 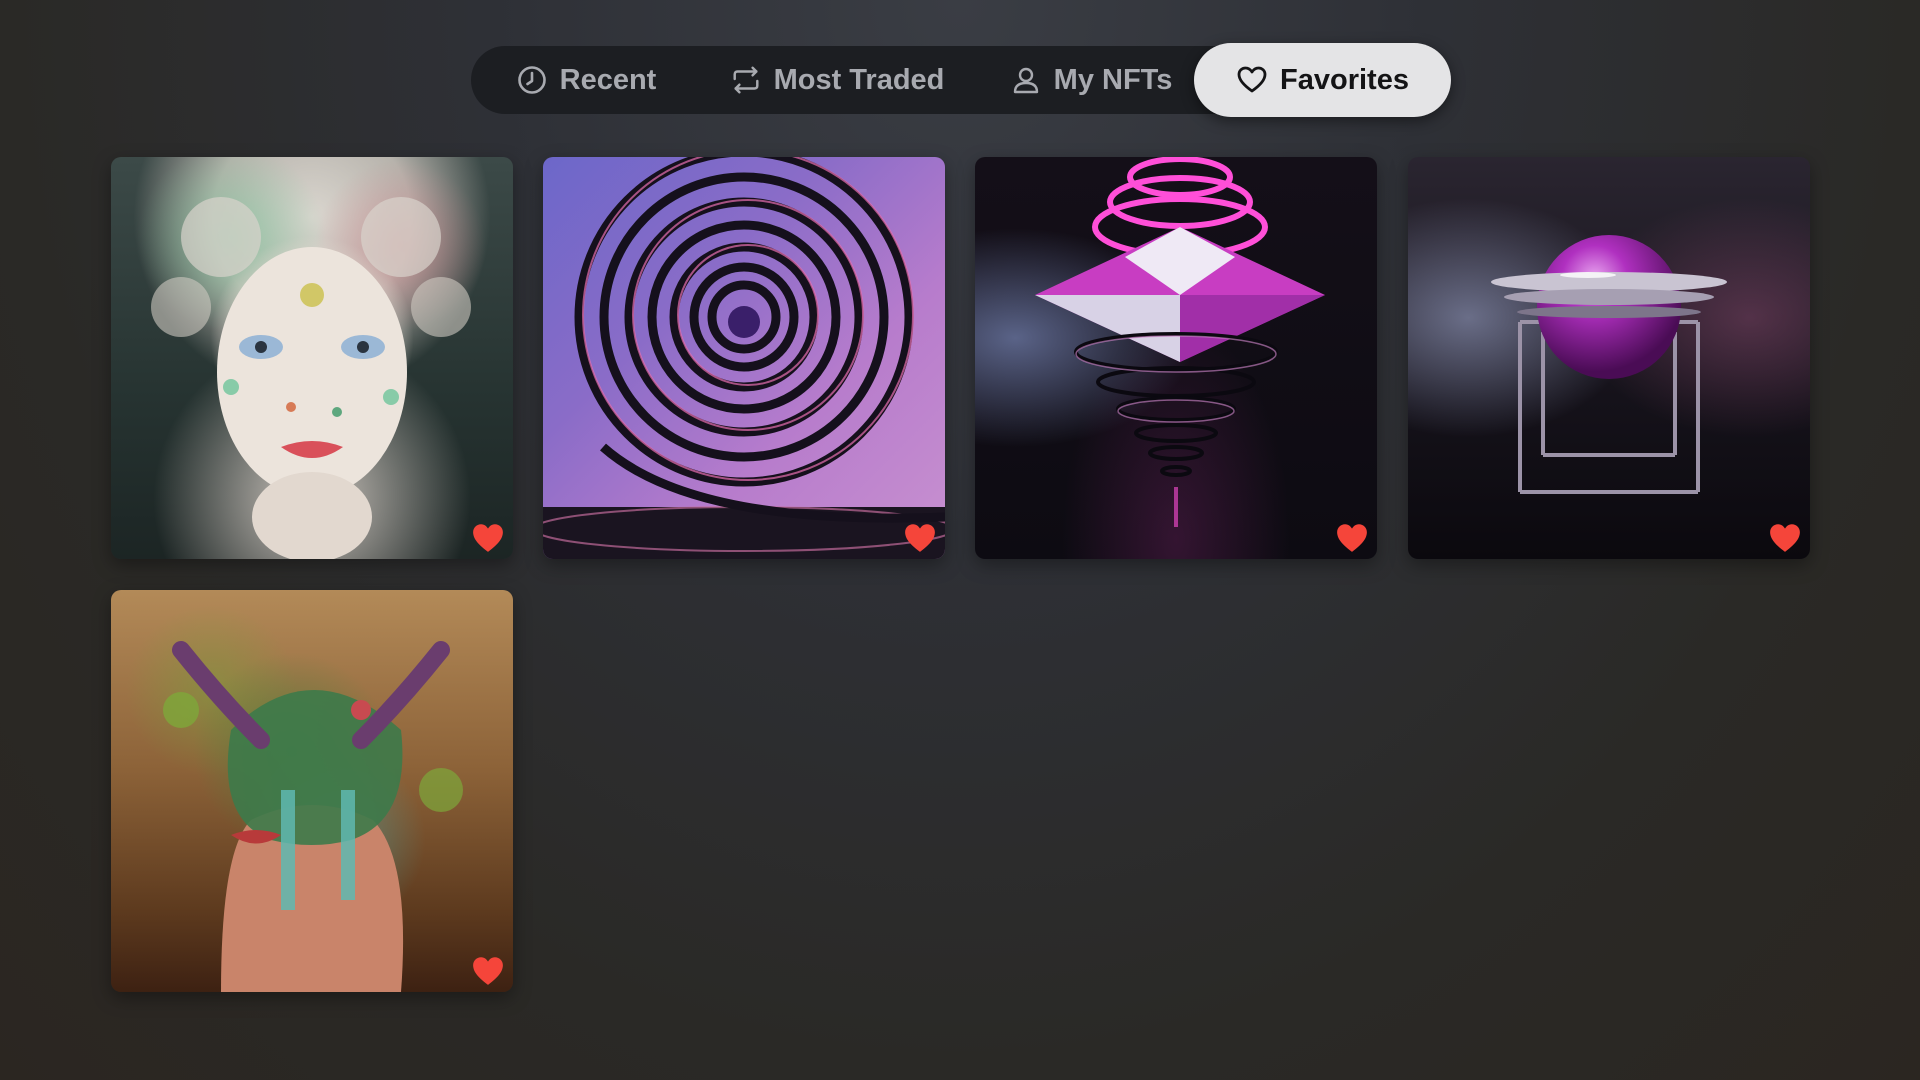 I want to click on tab-favorites: Favorites, so click(x=1322, y=80).